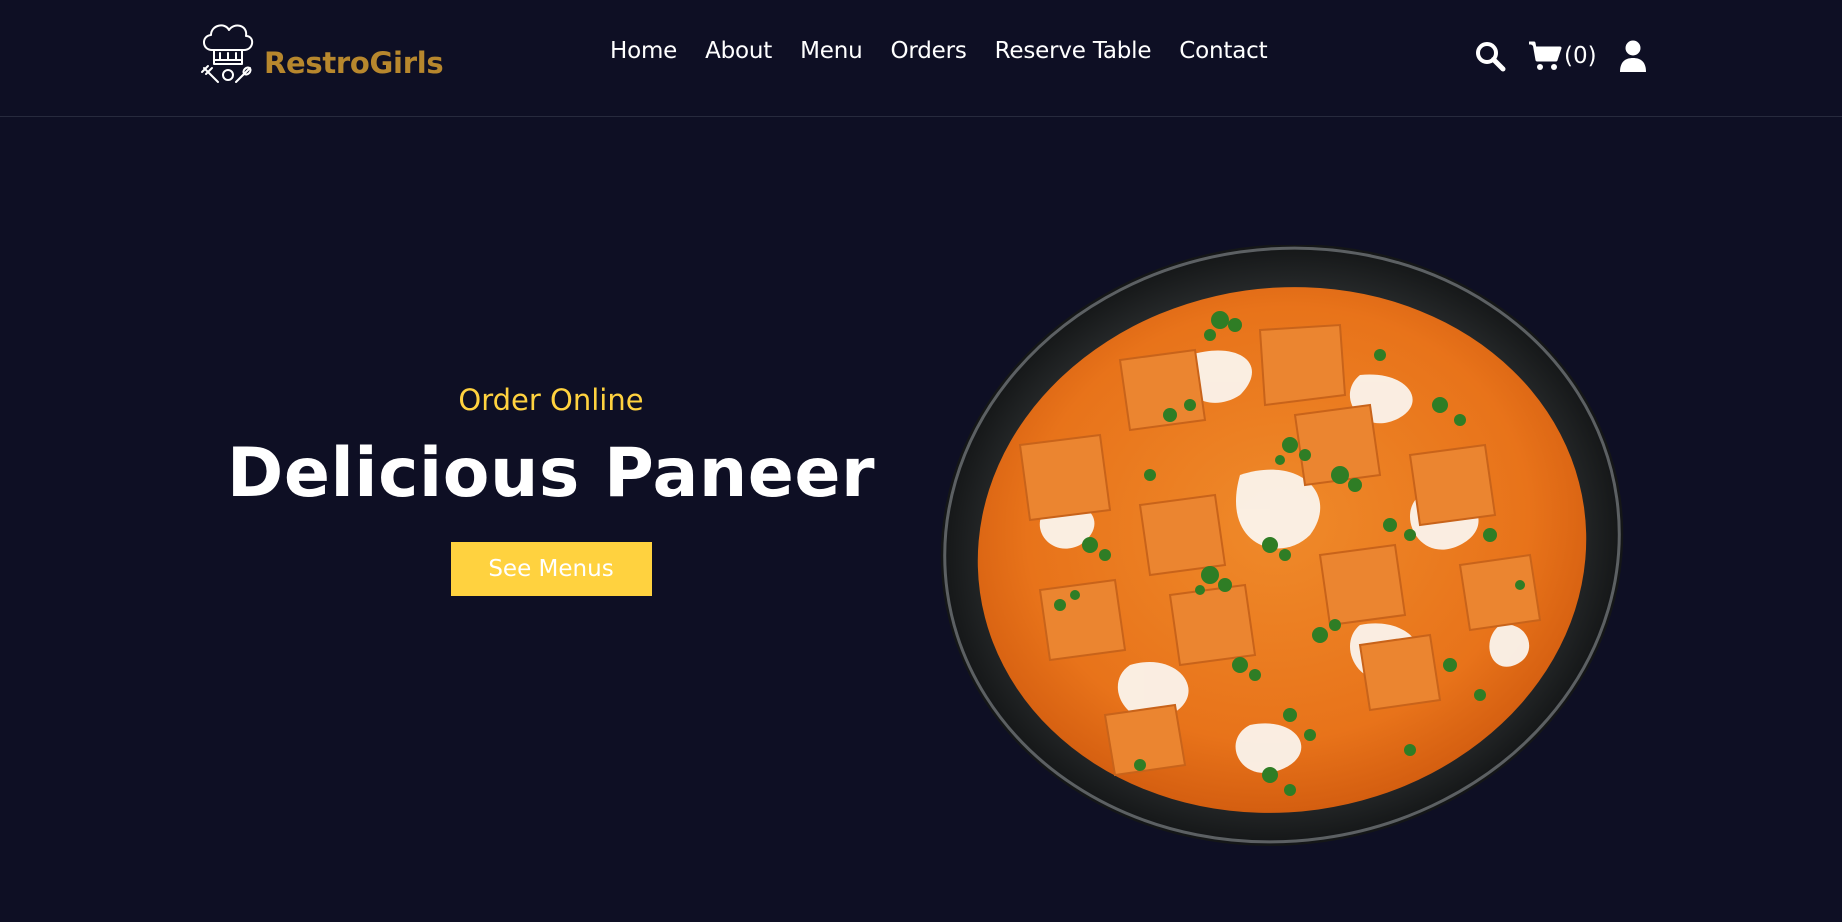 This screenshot has height=922, width=1842. Describe the element at coordinates (1073, 51) in the screenshot. I see `nav-link-reserve-table: Reserve Table` at that location.